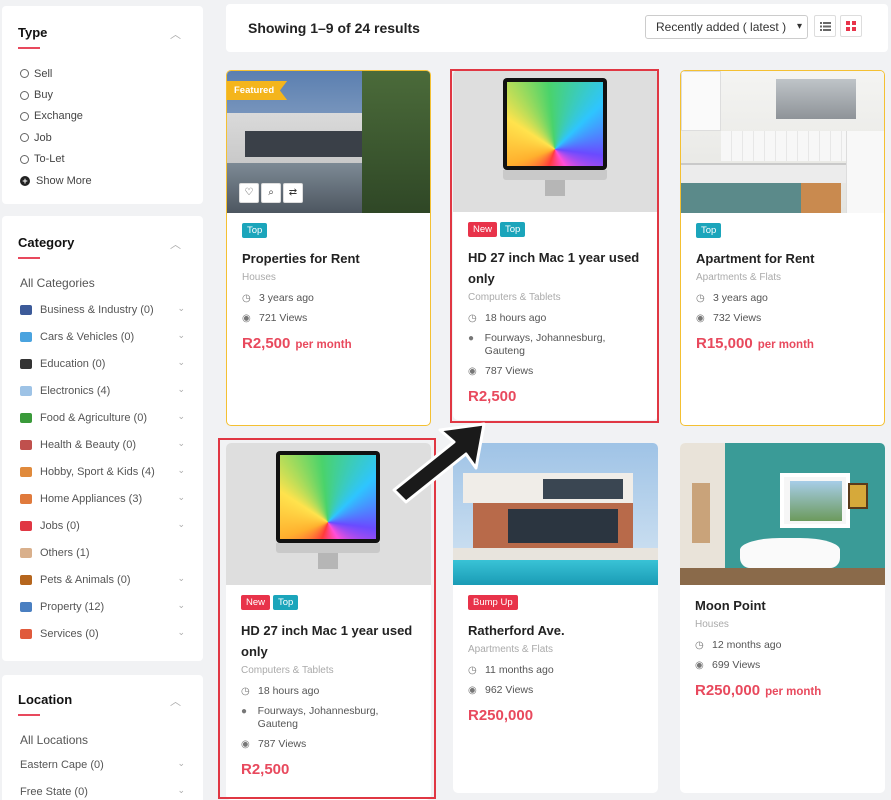 Image resolution: width=891 pixels, height=800 pixels. I want to click on type-filter-title: Type ︿, so click(102, 37).